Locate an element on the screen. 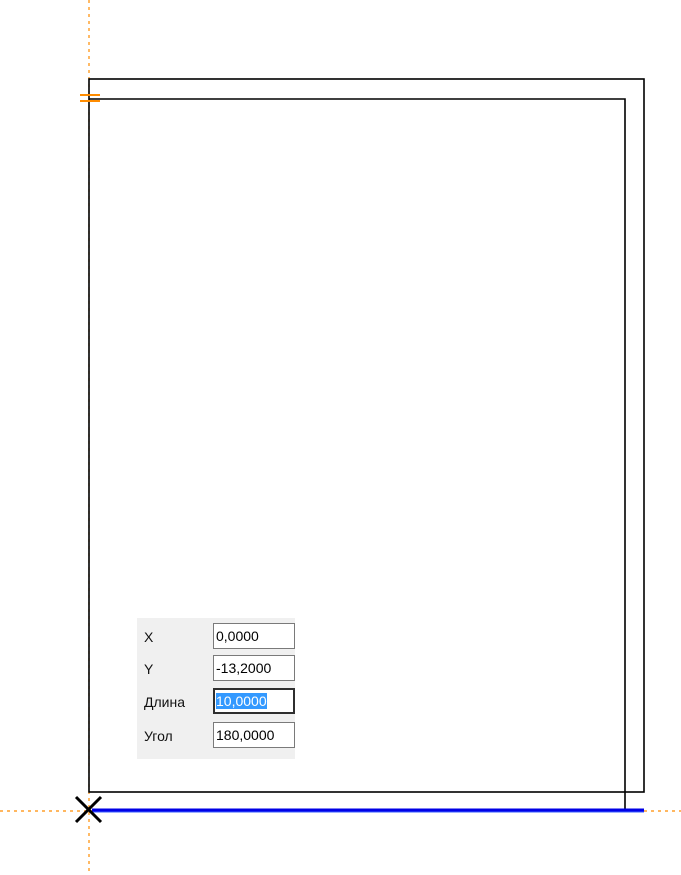 The image size is (681, 875). length-field: 10,0000 is located at coordinates (254, 701).